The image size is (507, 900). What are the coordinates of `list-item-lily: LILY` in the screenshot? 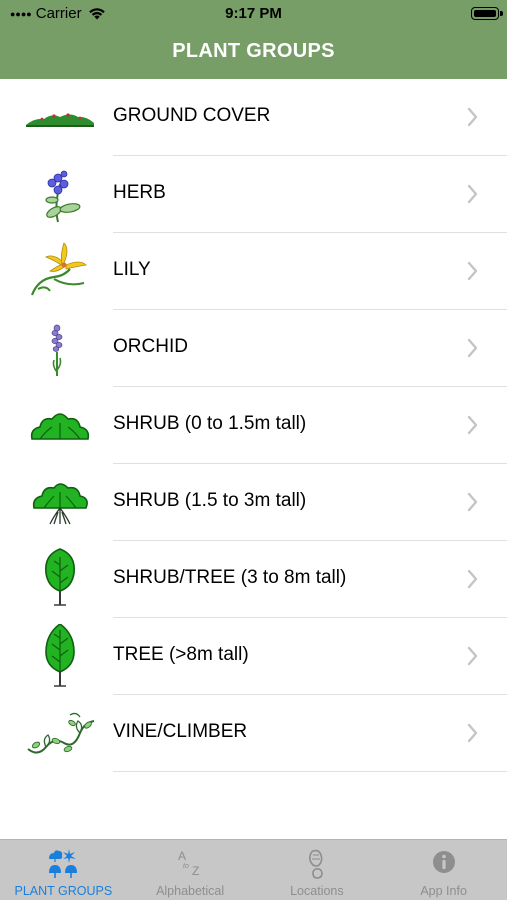 It's located at (253, 271).